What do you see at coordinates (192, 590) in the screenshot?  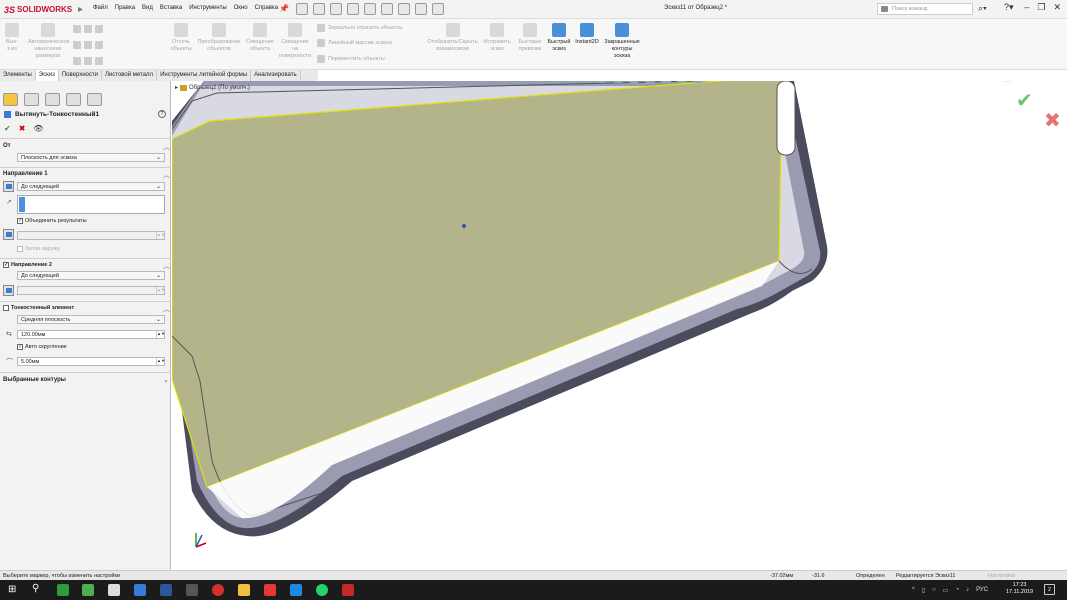 I see `solidworks-taskbar-icon` at bounding box center [192, 590].